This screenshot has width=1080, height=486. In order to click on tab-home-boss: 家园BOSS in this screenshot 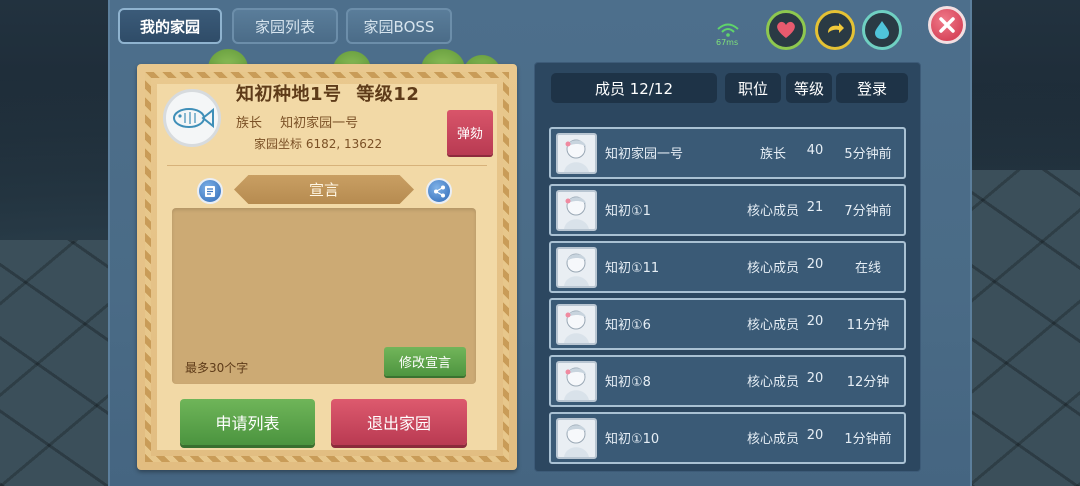, I will do `click(399, 26)`.